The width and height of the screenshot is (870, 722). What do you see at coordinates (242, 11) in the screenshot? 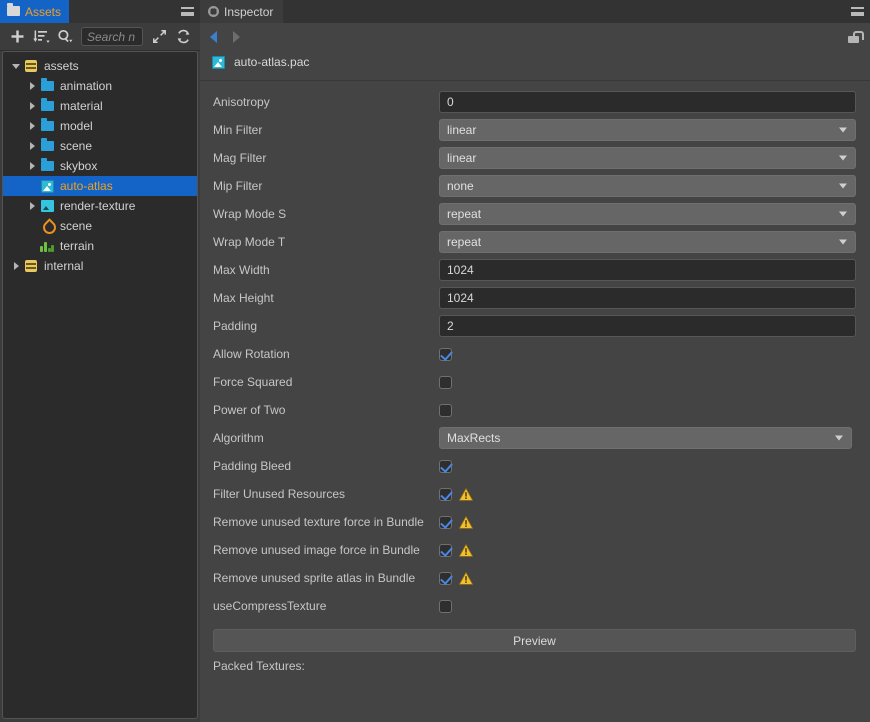
I see `tab-inspector: Inspector` at bounding box center [242, 11].